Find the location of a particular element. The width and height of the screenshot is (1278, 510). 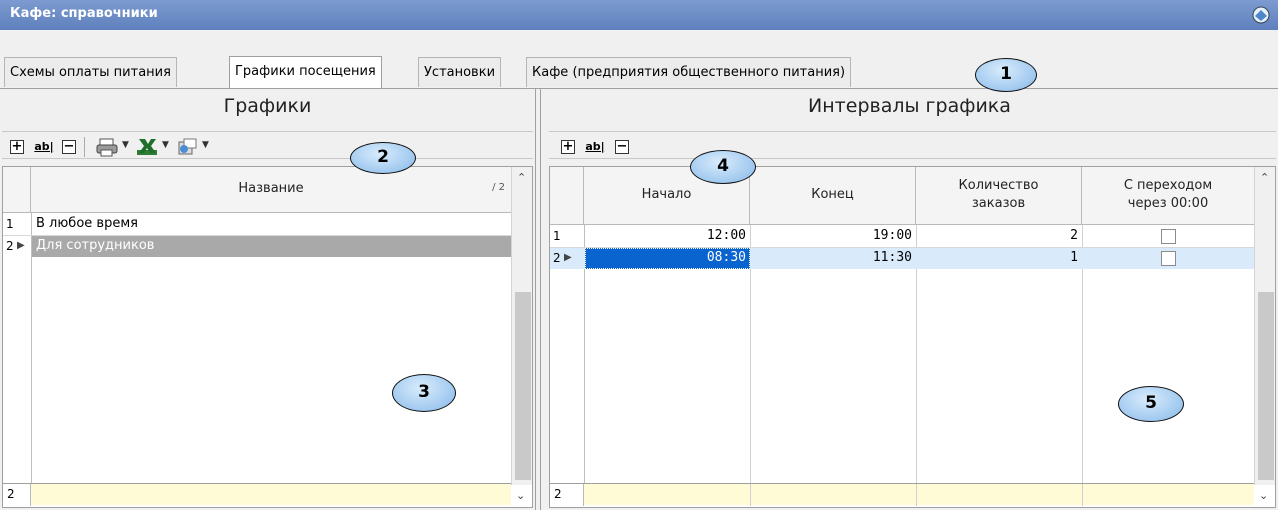

window-title: Кафе: справочники is located at coordinates (84, 13).